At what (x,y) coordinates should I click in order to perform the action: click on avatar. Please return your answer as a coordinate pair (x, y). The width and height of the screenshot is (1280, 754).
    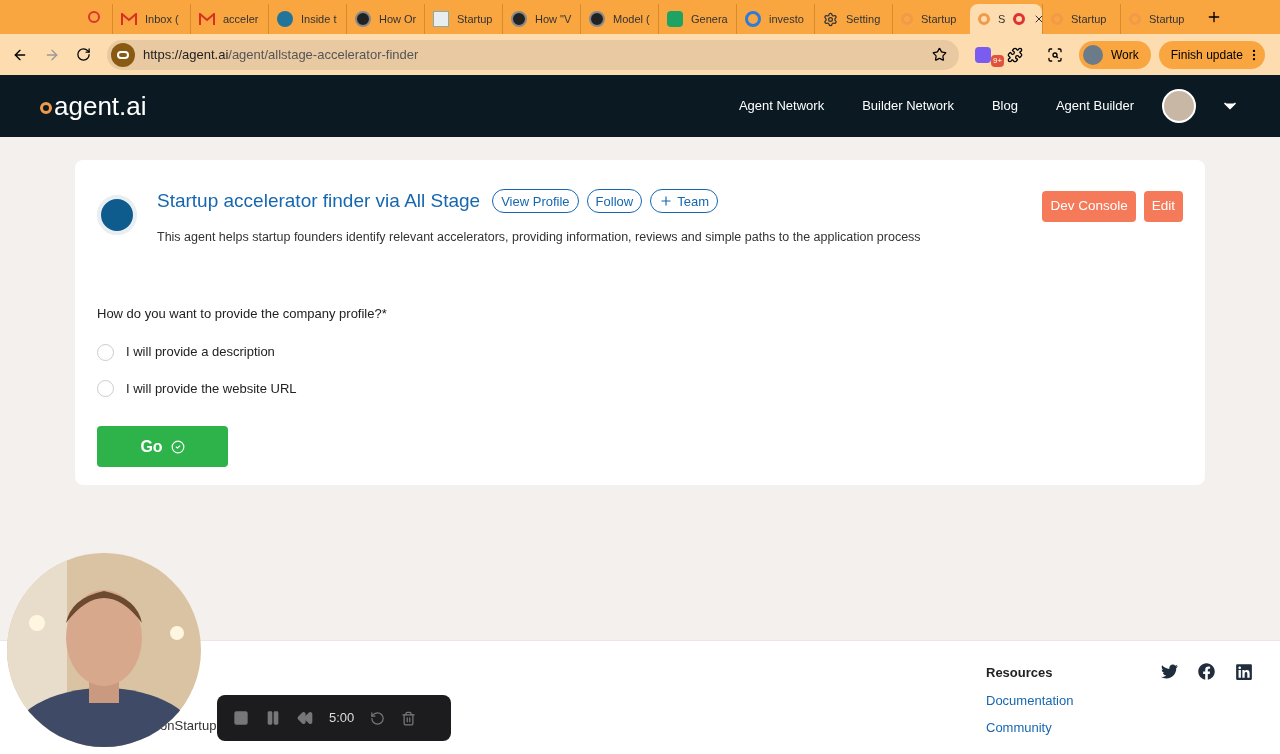
    Looking at the image, I should click on (1179, 106).